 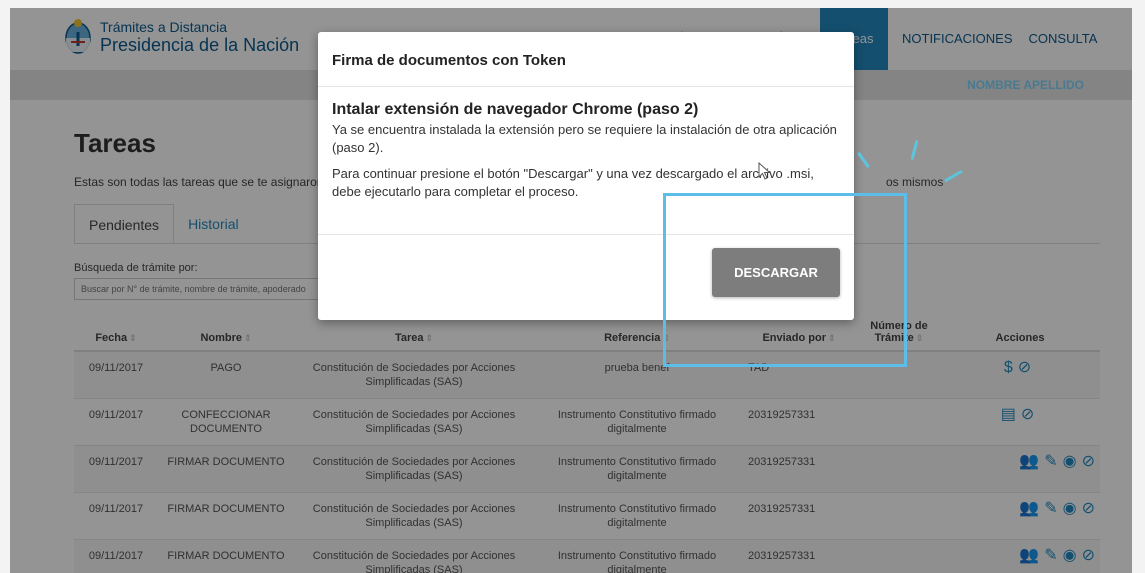 I want to click on mouse-cursor-icon, so click(x=764, y=171).